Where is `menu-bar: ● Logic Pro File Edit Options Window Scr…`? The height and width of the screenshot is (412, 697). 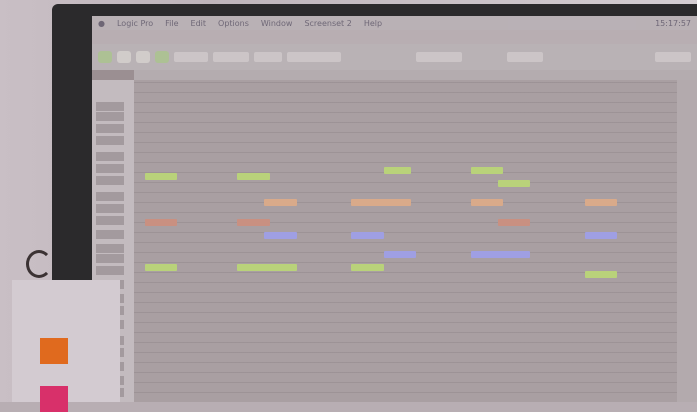
menu-bar: ● Logic Pro File Edit Options Window Scr… is located at coordinates (394, 23).